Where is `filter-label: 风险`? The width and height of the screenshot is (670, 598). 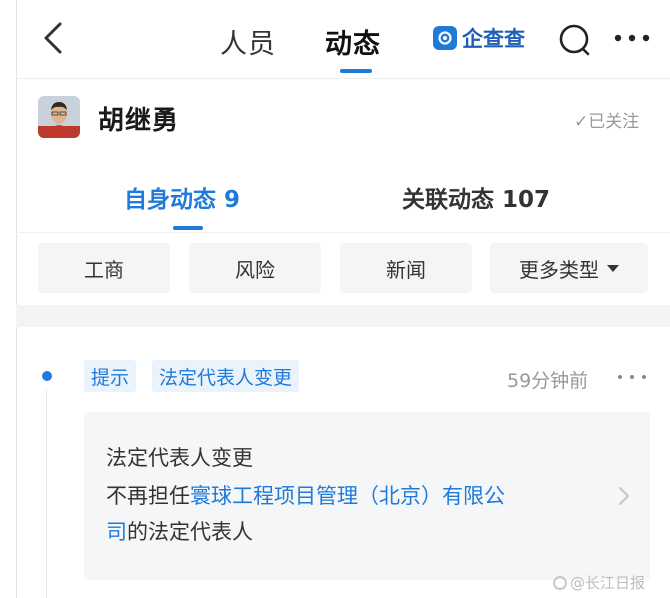
filter-label: 风险 is located at coordinates (255, 269).